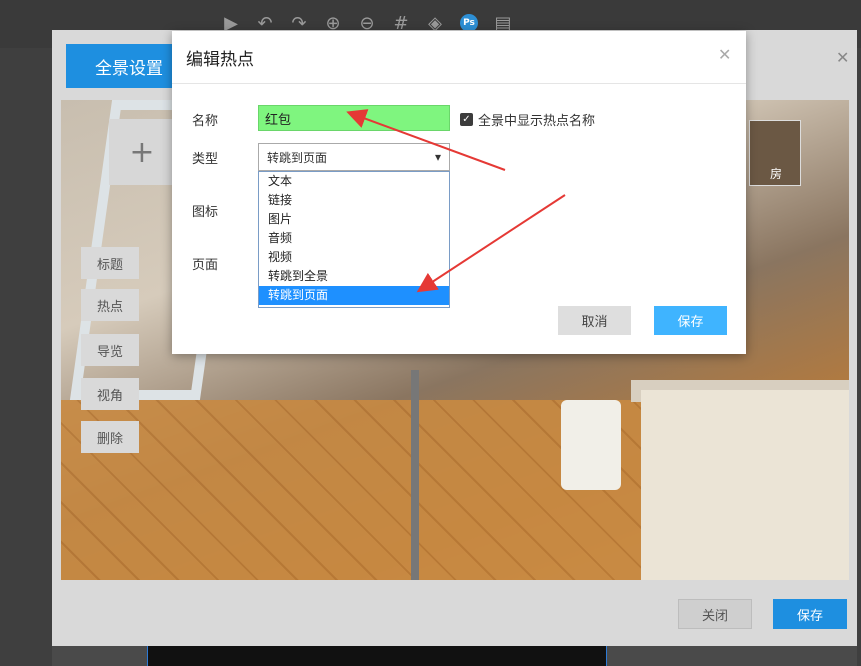  I want to click on type-select: 转跳到页面 ▾, so click(354, 157).